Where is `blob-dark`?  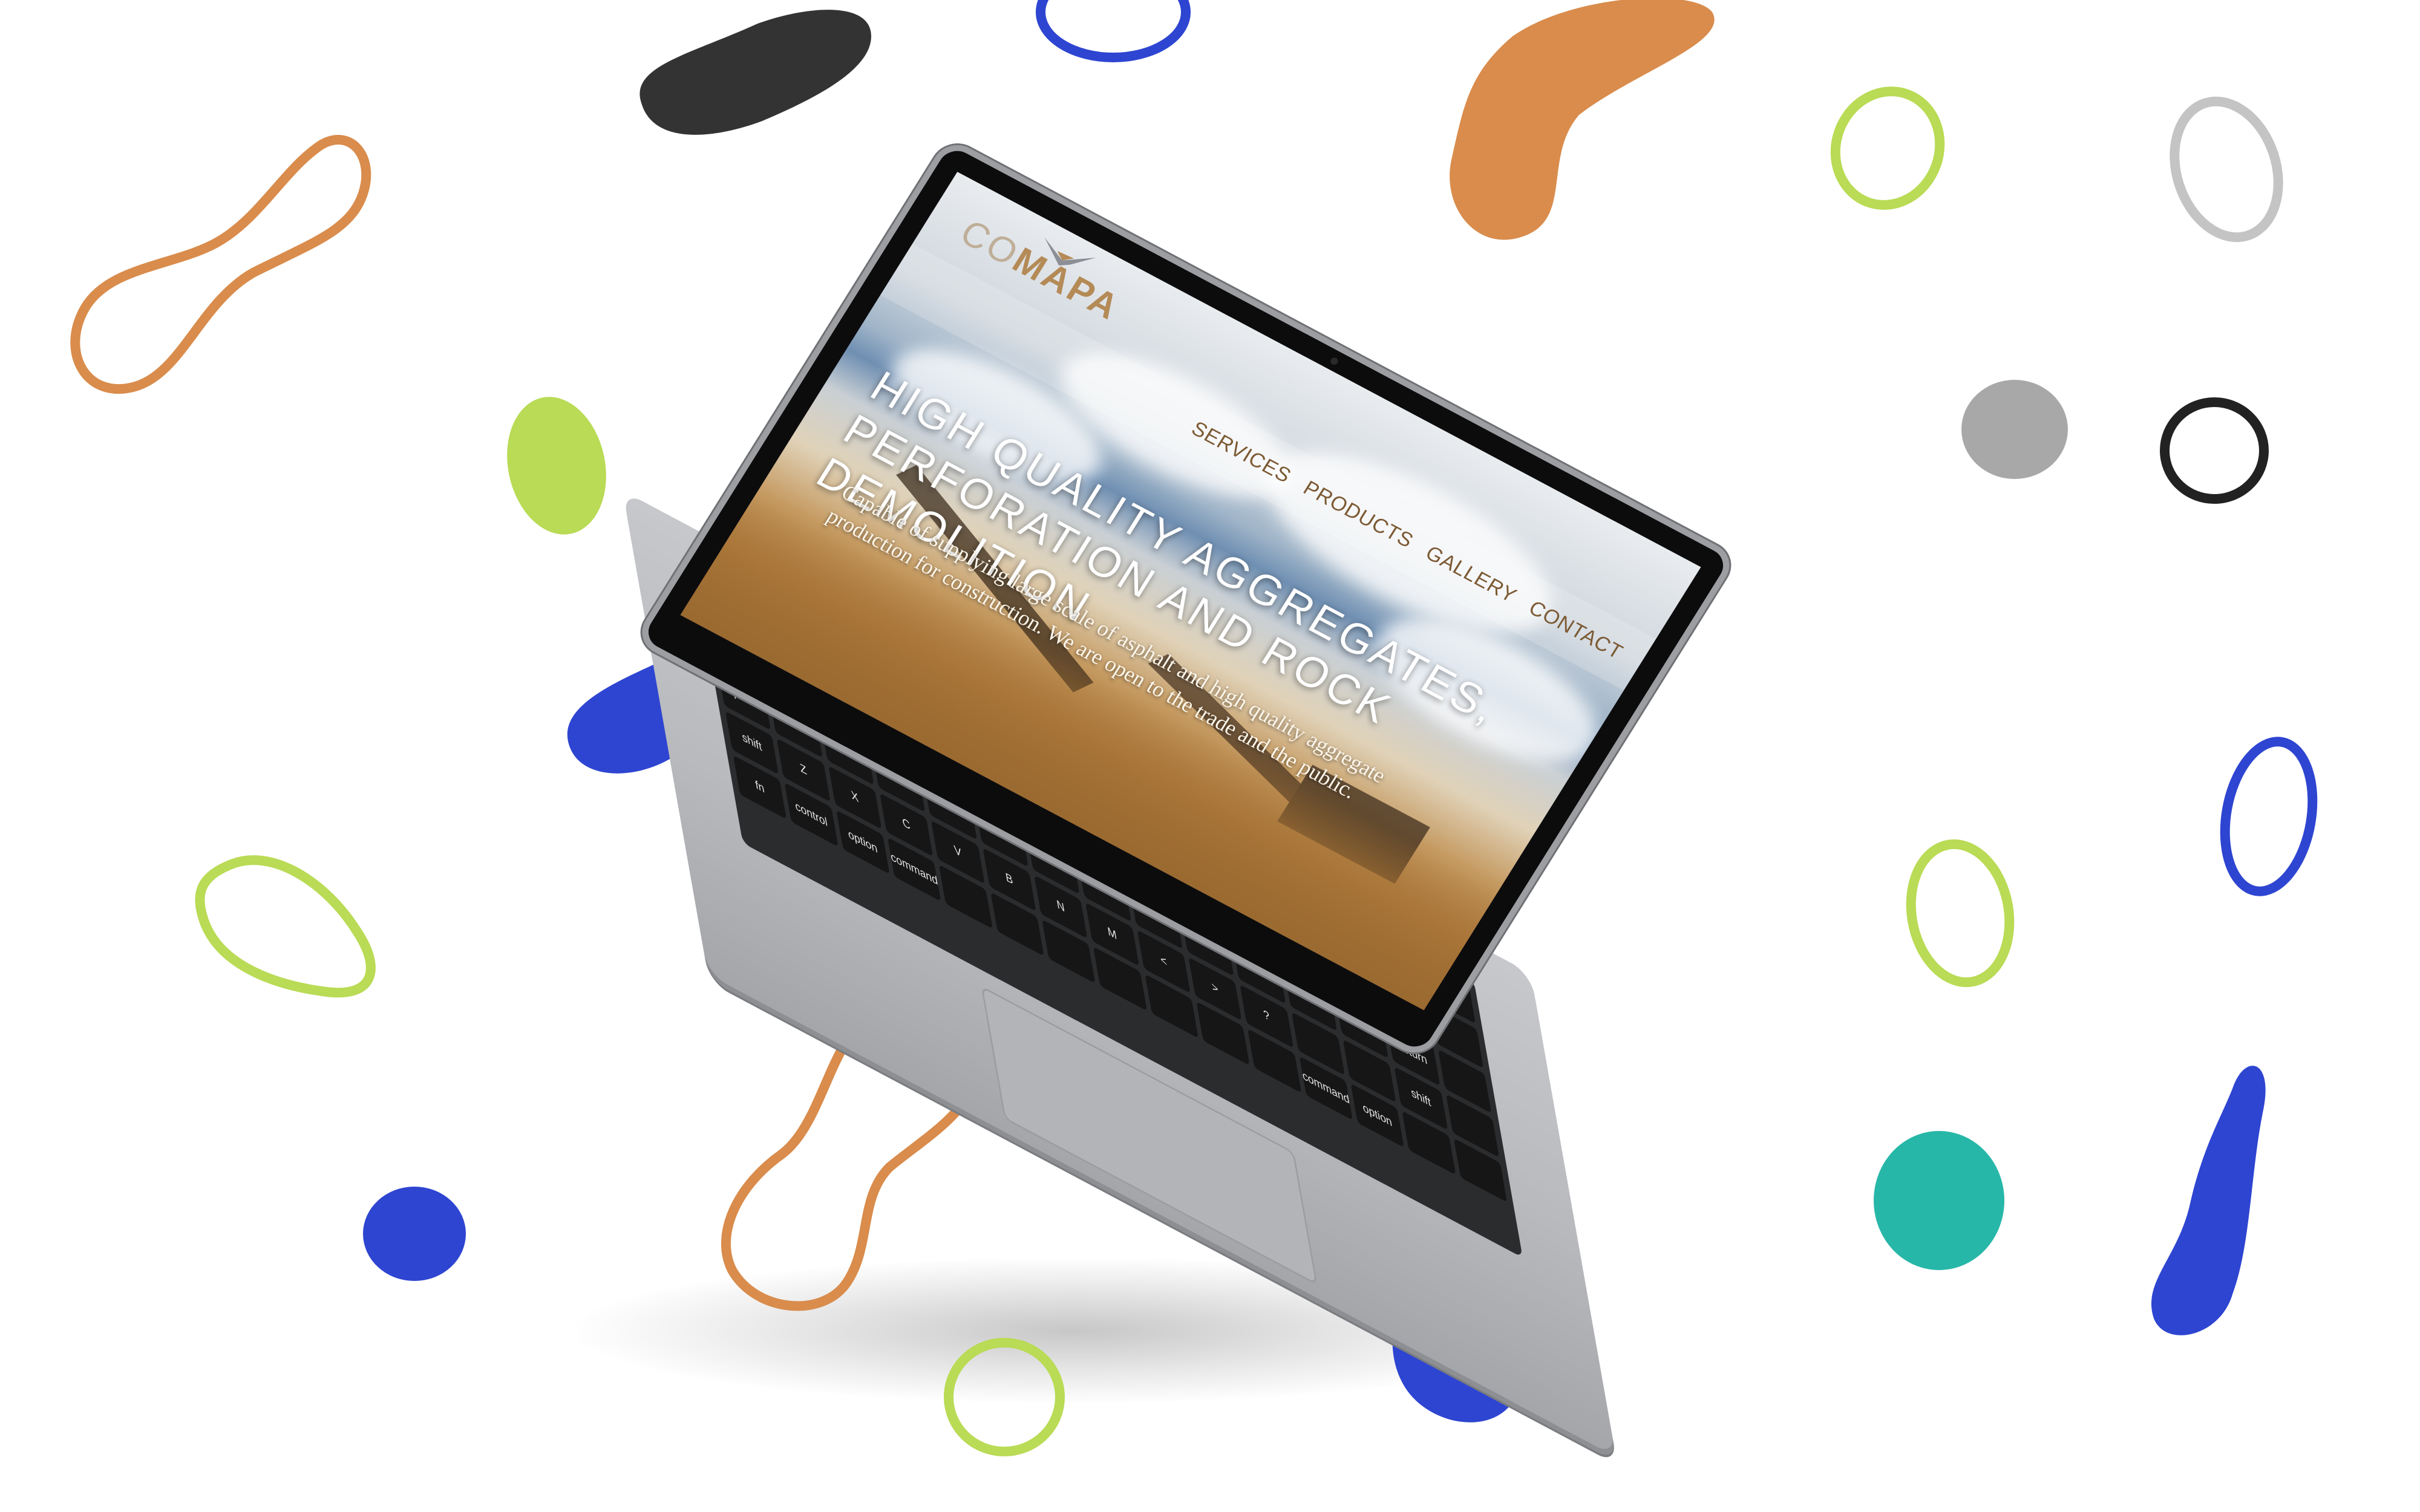 blob-dark is located at coordinates (755, 72).